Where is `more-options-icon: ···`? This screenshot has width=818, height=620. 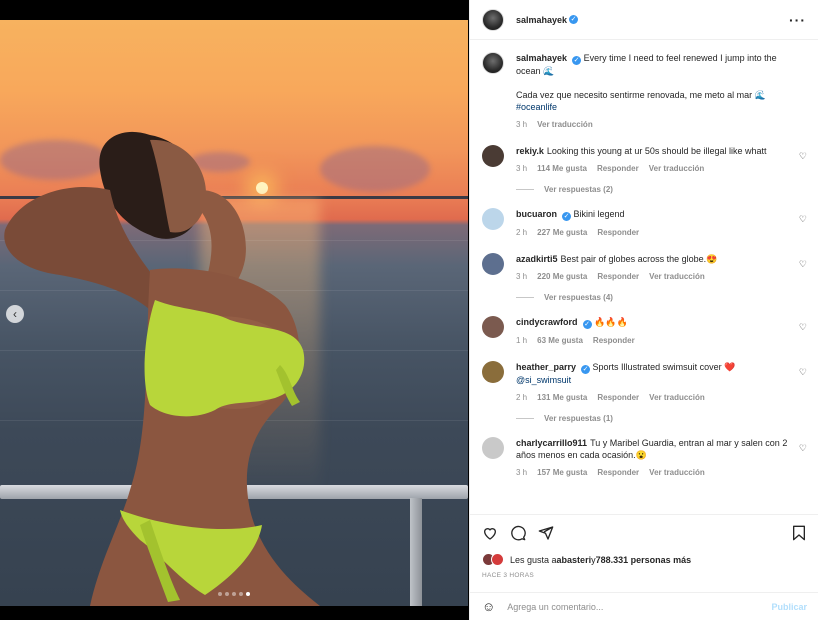
more-options-icon: ··· is located at coordinates (797, 20).